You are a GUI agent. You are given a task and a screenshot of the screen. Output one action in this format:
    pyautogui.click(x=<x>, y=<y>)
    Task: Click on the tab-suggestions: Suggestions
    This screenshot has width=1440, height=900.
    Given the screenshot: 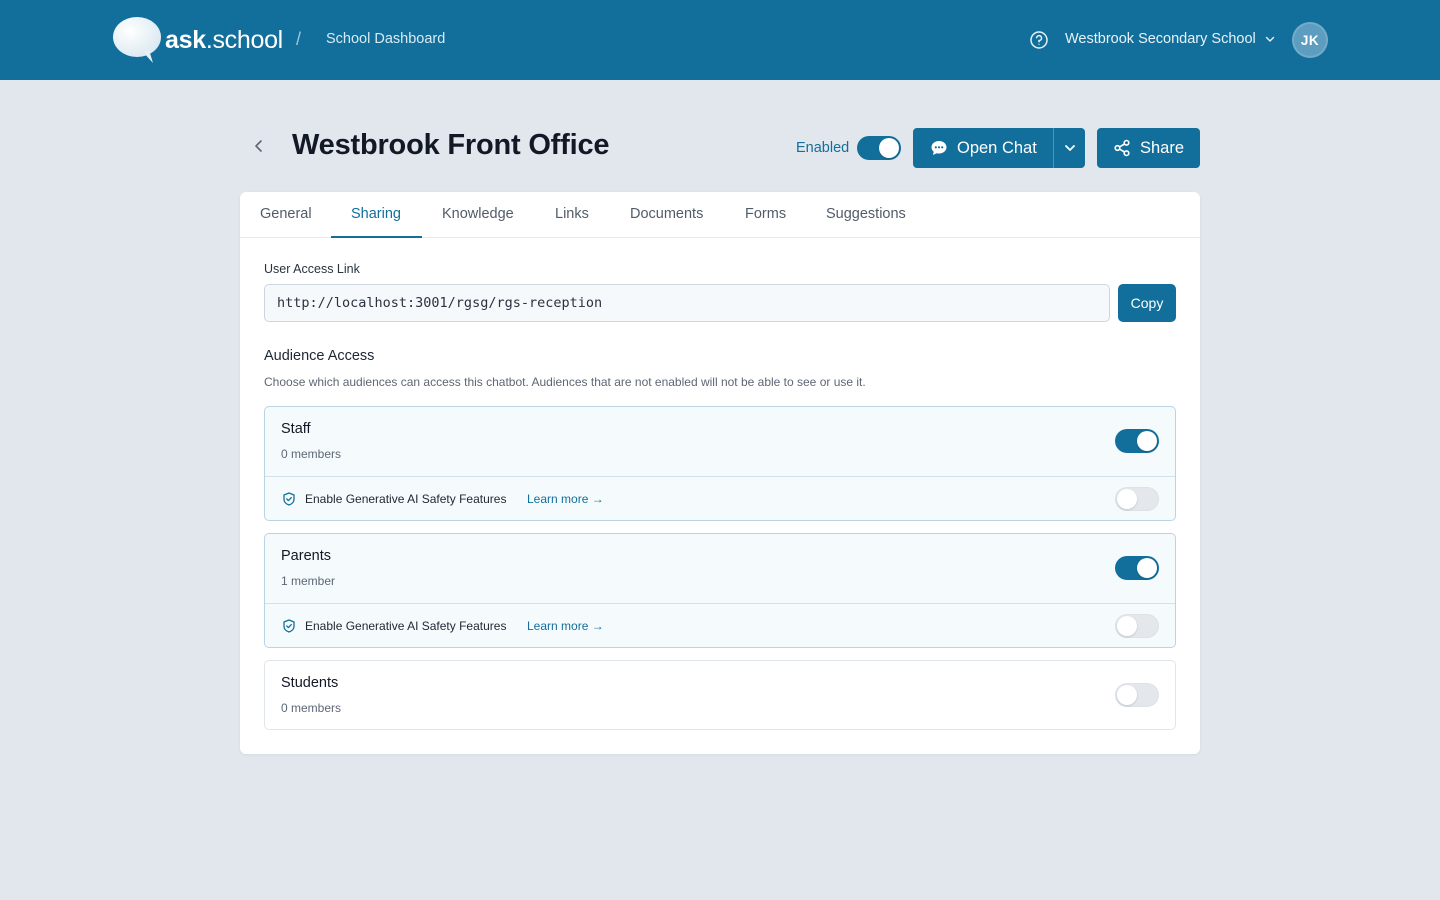 What is the action you would take?
    pyautogui.click(x=866, y=214)
    